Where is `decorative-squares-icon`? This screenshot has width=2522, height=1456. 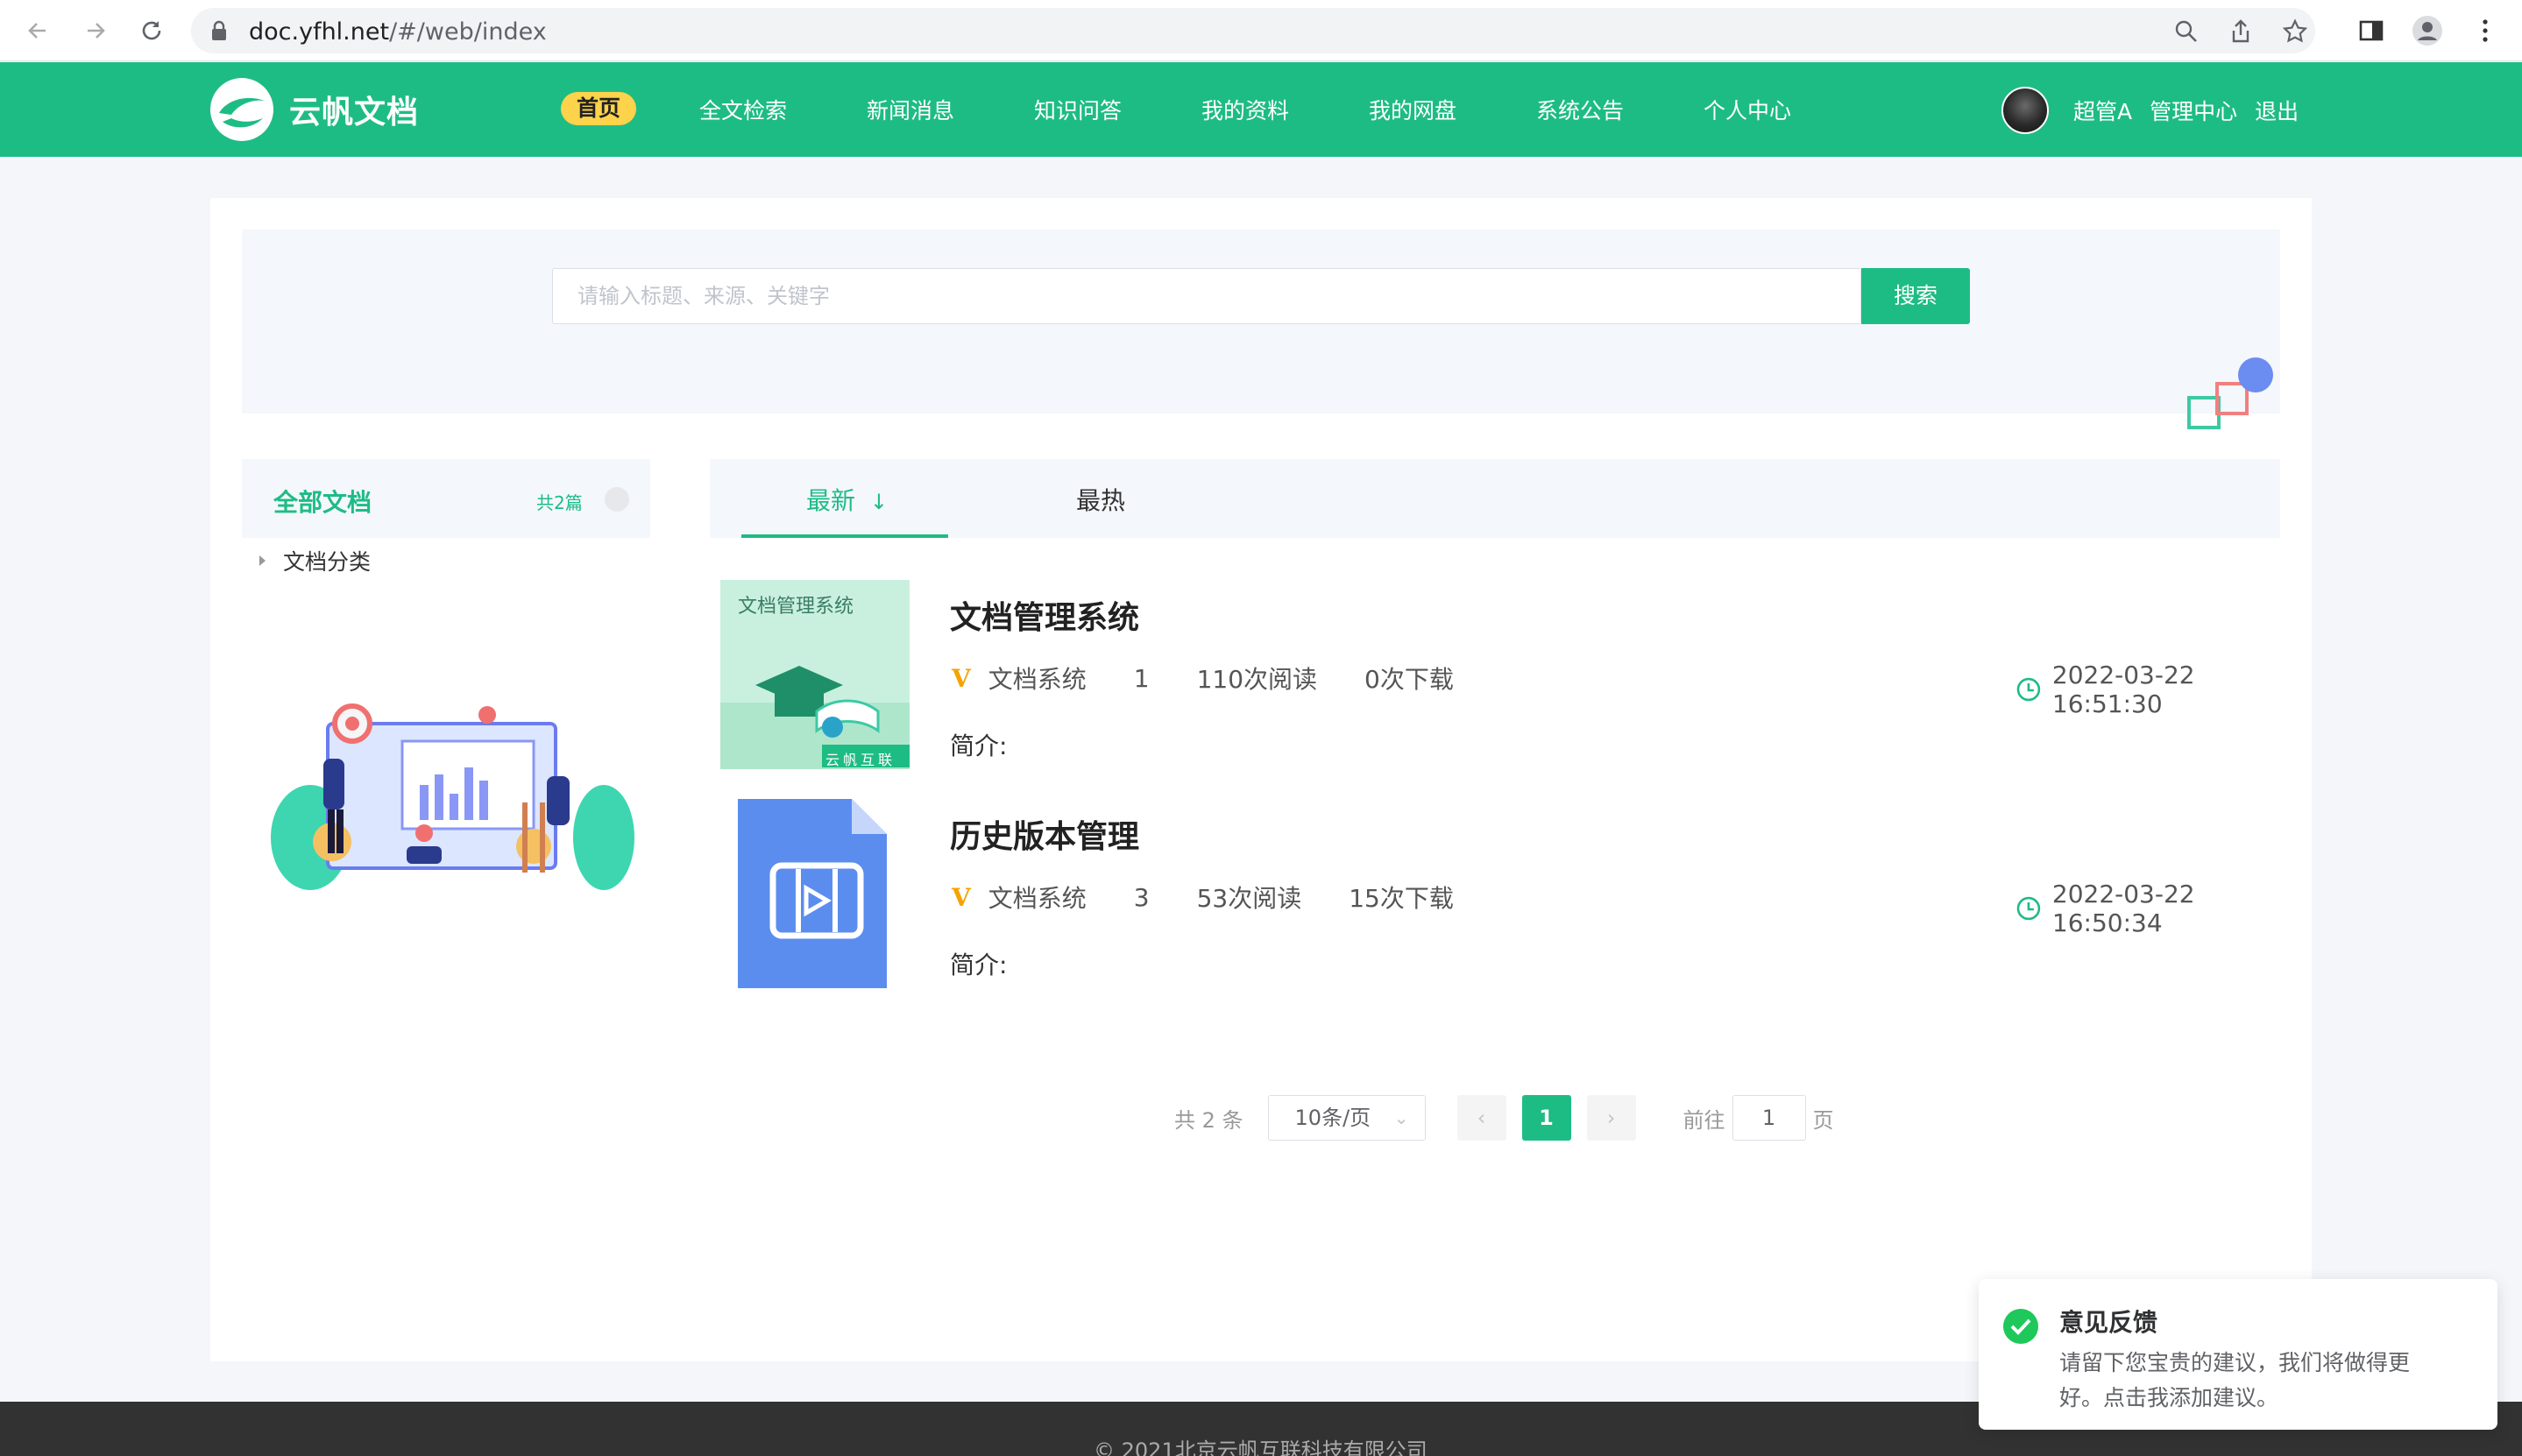 decorative-squares-icon is located at coordinates (2230, 393).